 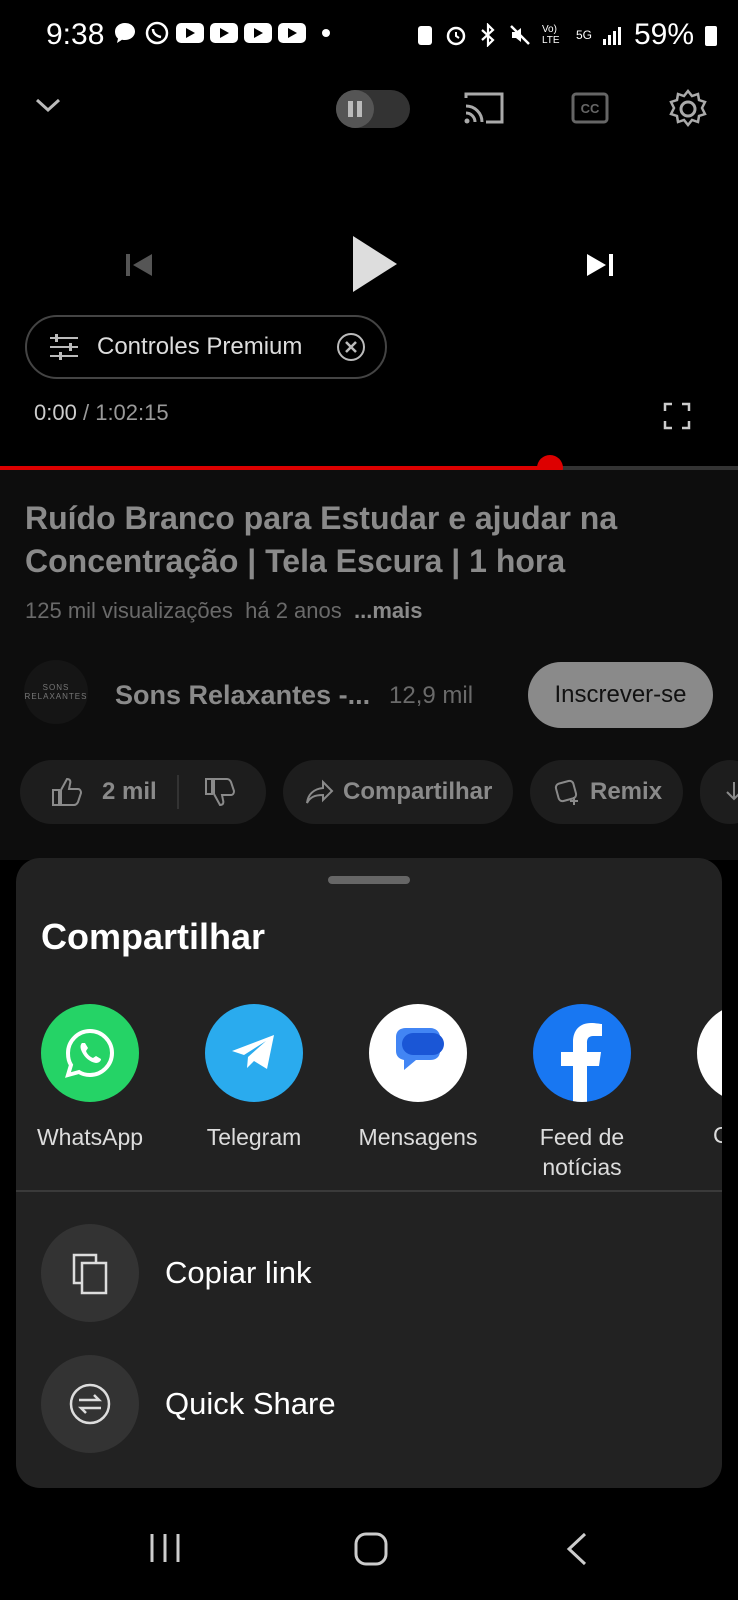 I want to click on partial-app-icon, so click(x=709, y=1053).